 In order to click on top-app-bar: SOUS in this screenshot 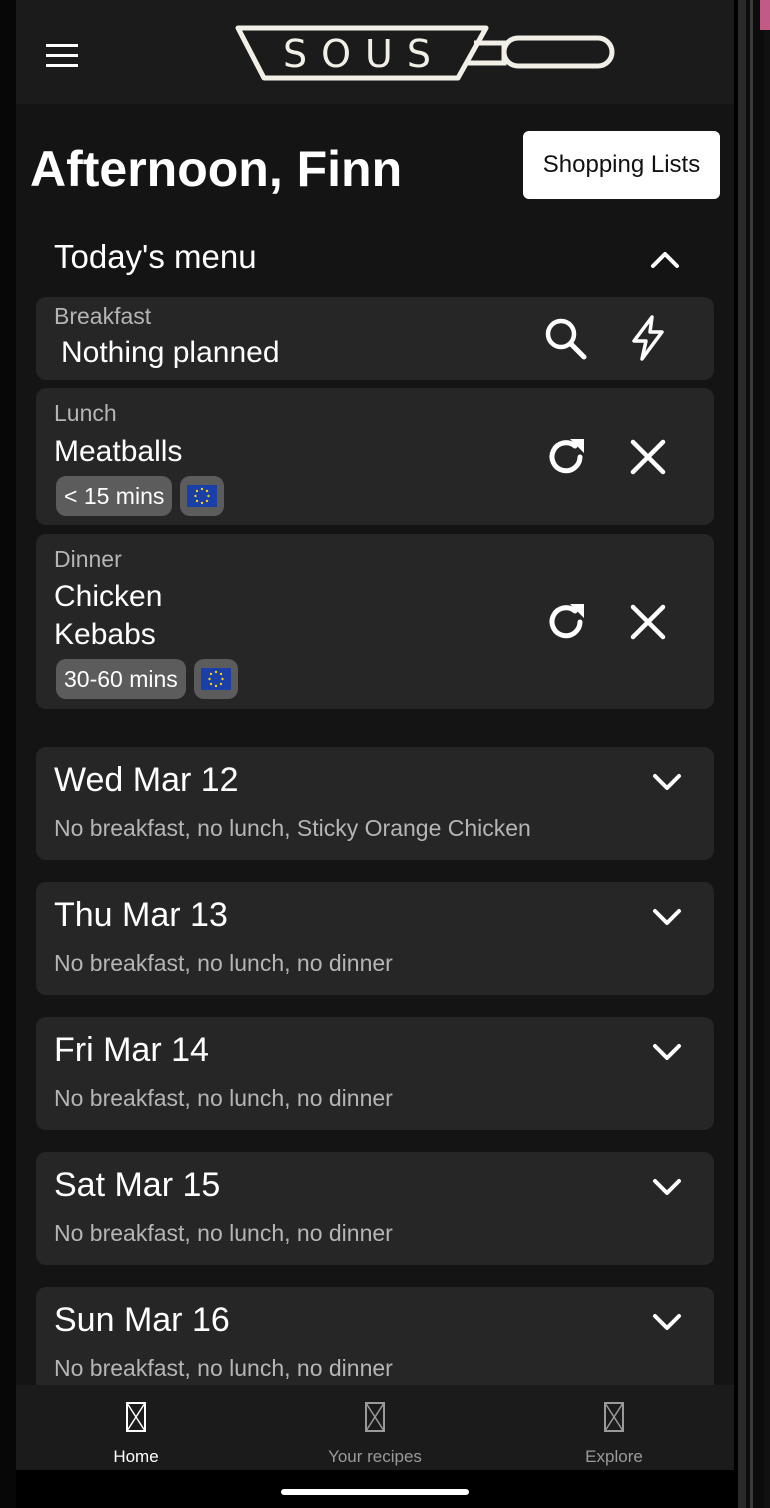, I will do `click(375, 52)`.